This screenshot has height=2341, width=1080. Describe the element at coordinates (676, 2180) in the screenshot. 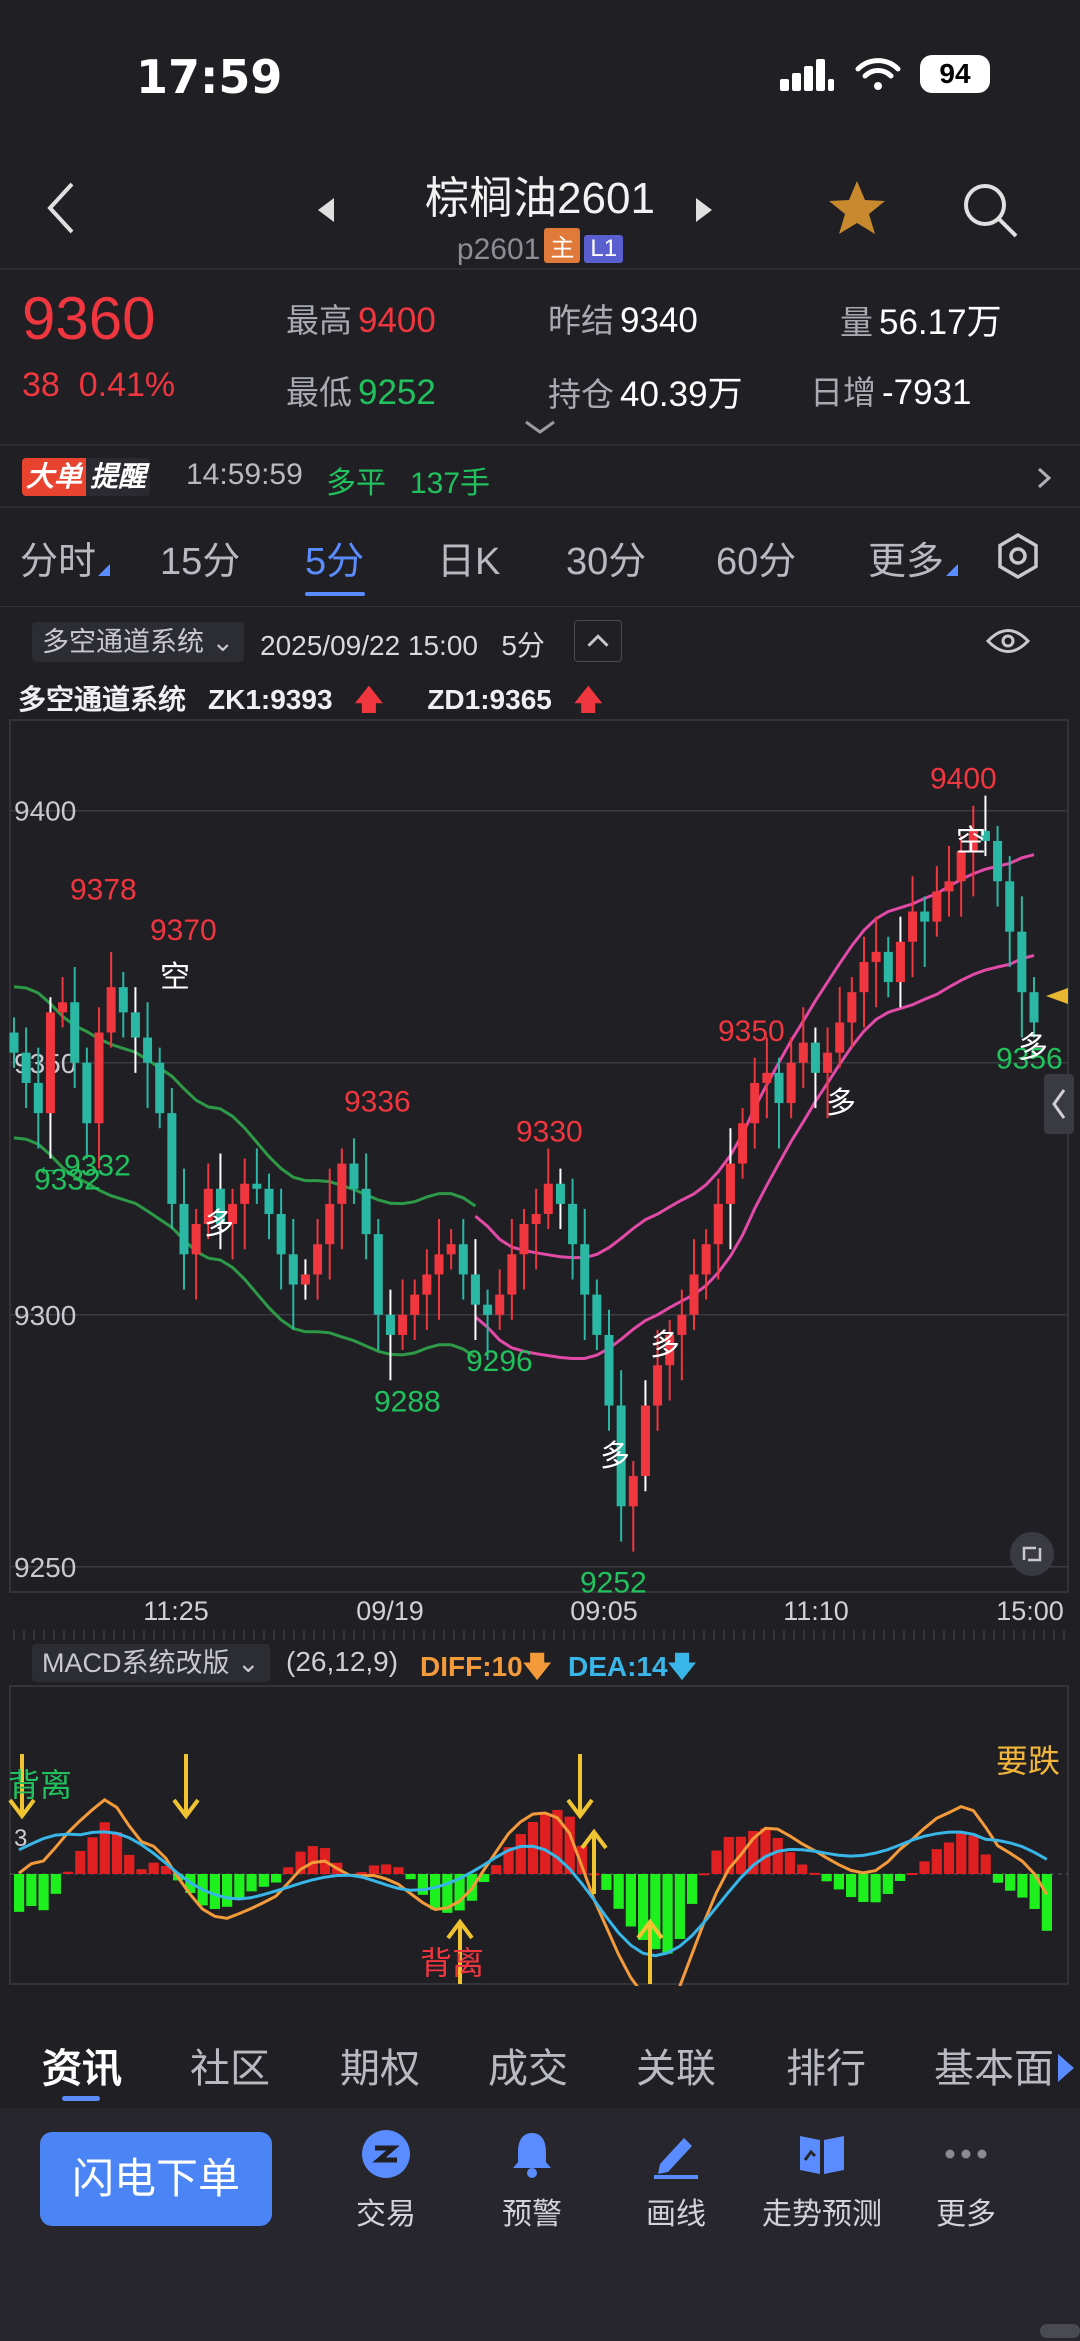

I see `draw-line-button: 画线` at that location.